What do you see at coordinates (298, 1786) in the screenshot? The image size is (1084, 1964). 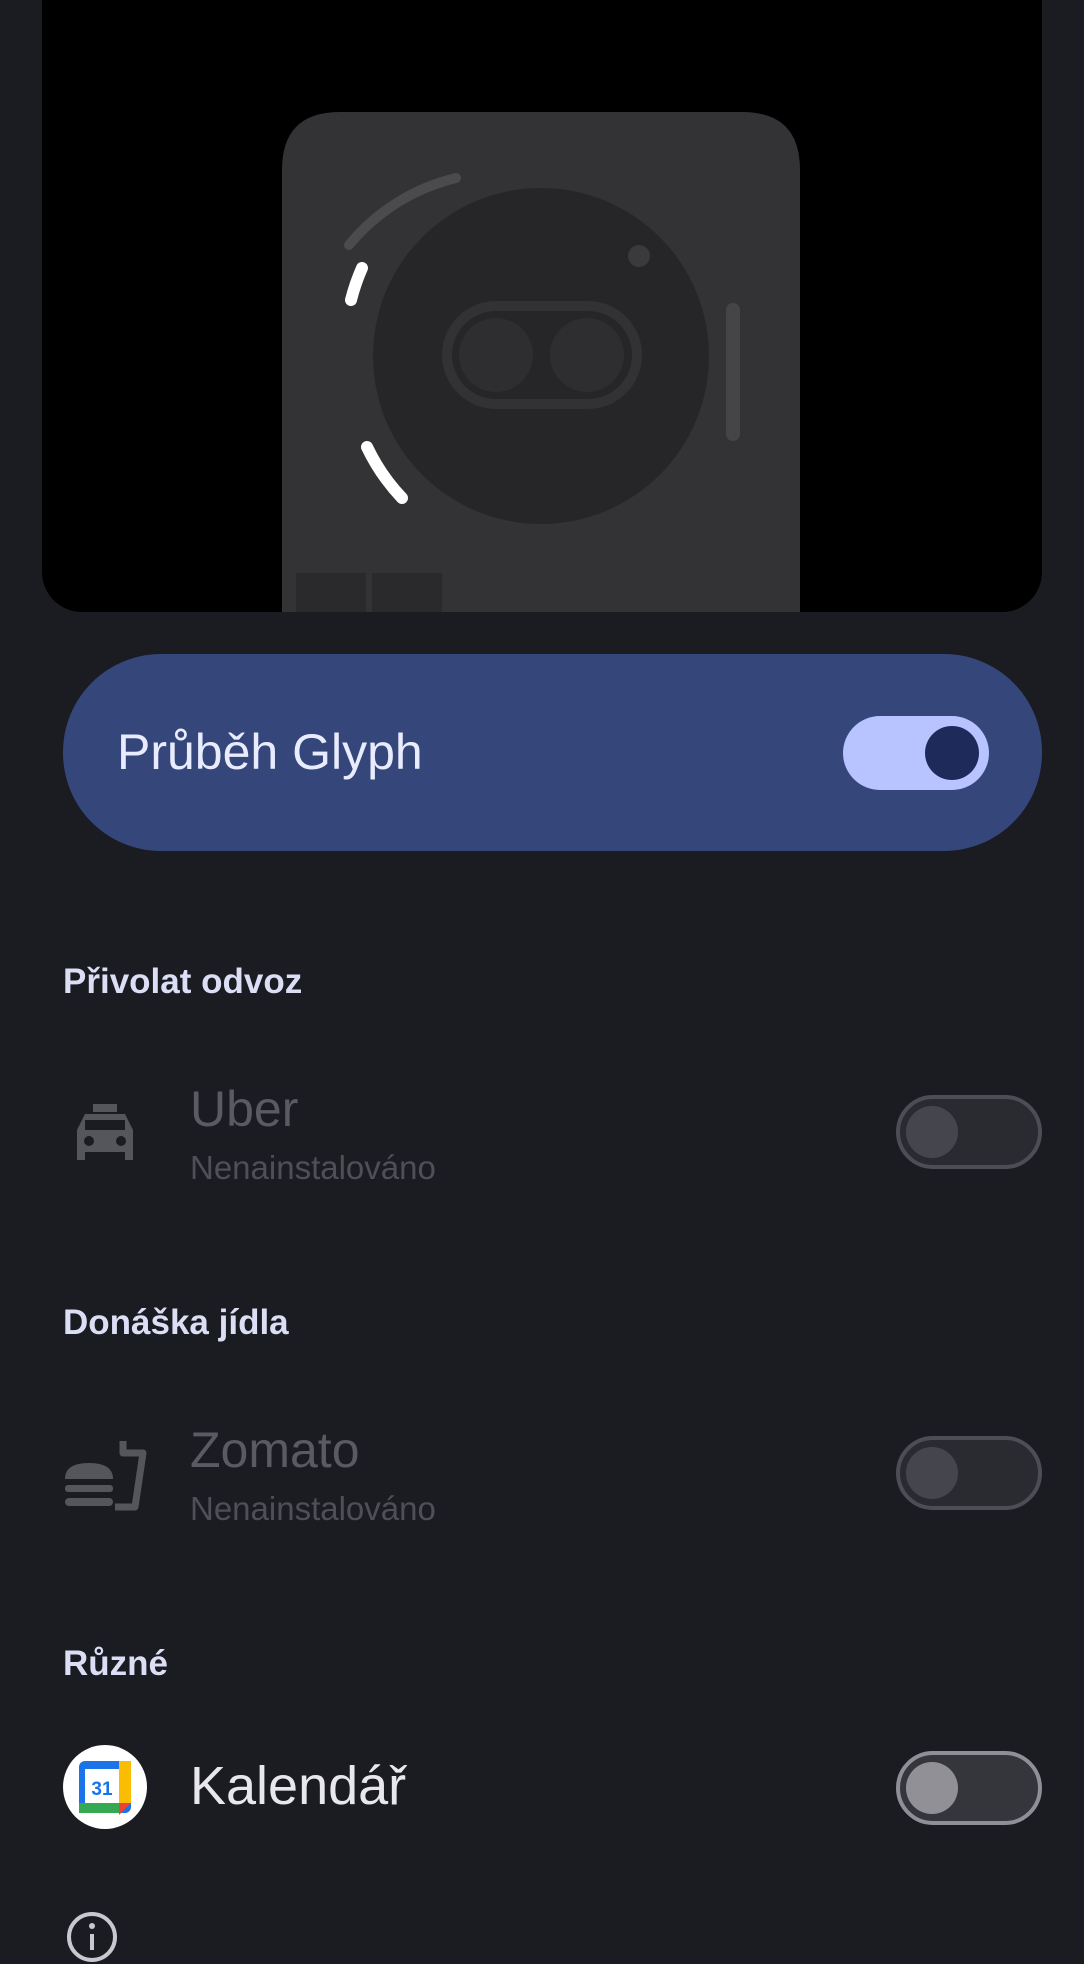 I see `app-name-calendar: Kalendář` at bounding box center [298, 1786].